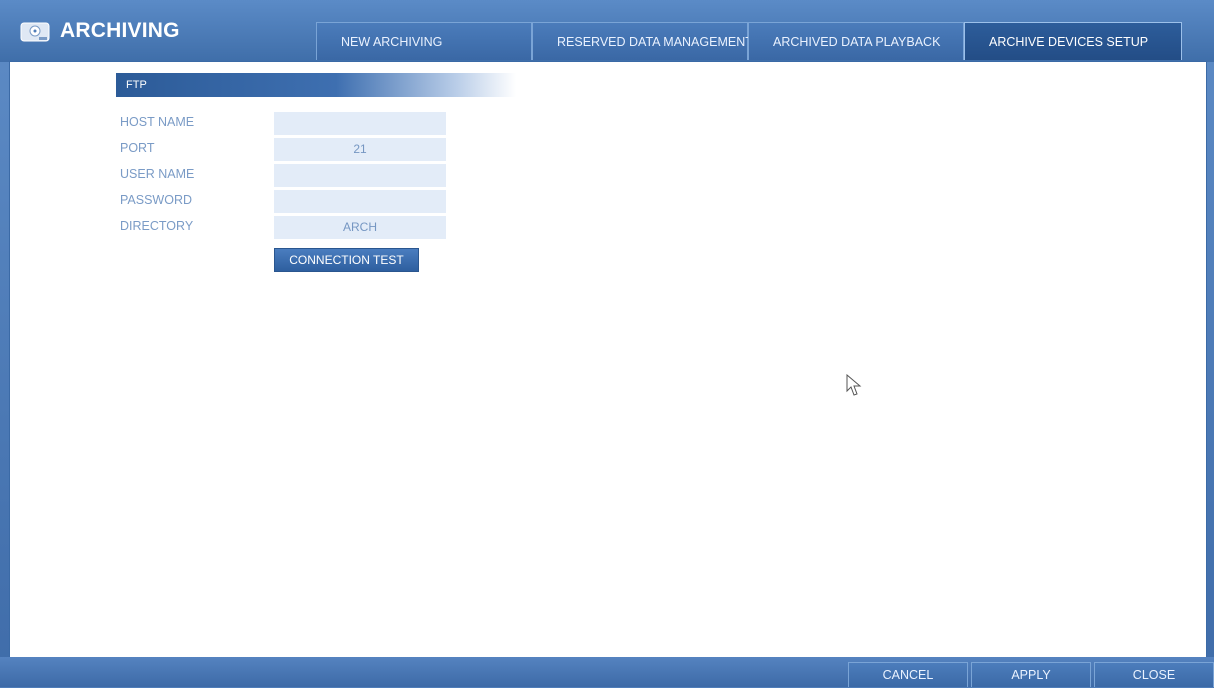 The width and height of the screenshot is (1214, 688). I want to click on password-label: PASSWORD, so click(156, 200).